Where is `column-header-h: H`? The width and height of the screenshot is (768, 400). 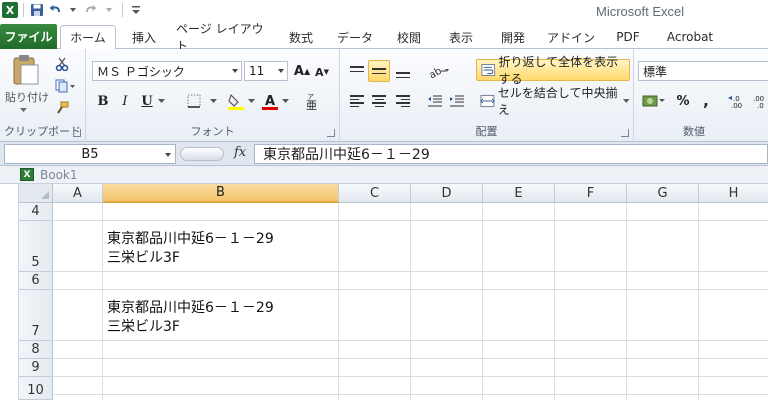
column-header-h: H is located at coordinates (733, 193).